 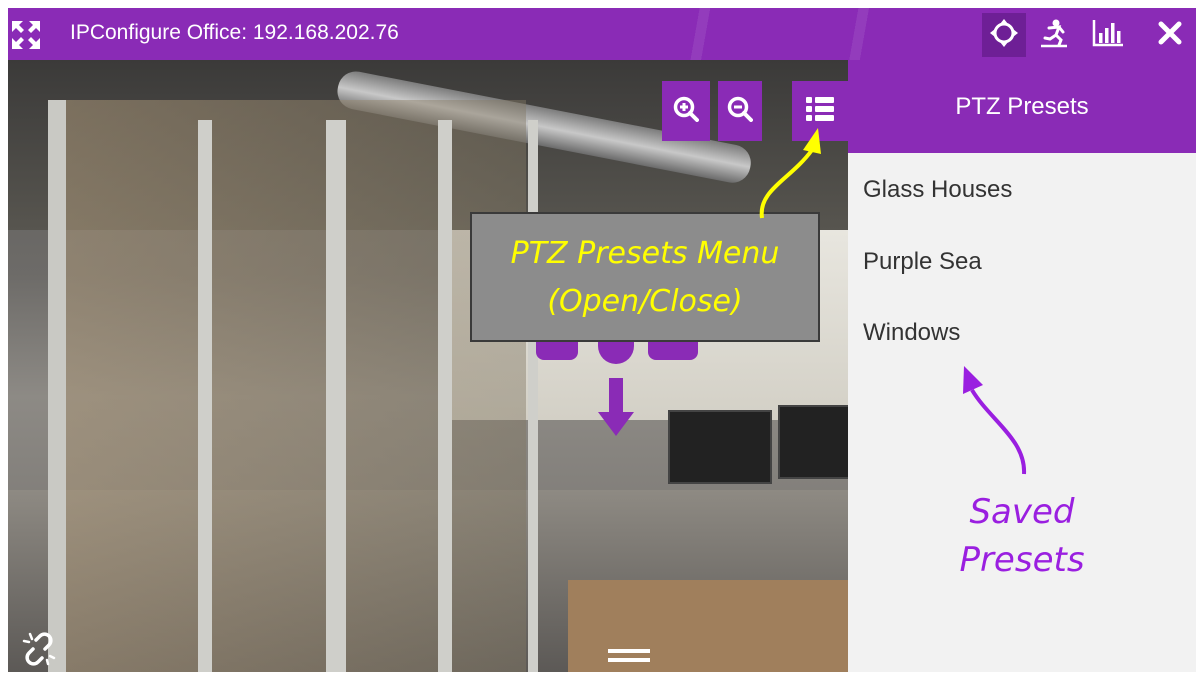 I want to click on crosshair-icon, so click(x=1004, y=35).